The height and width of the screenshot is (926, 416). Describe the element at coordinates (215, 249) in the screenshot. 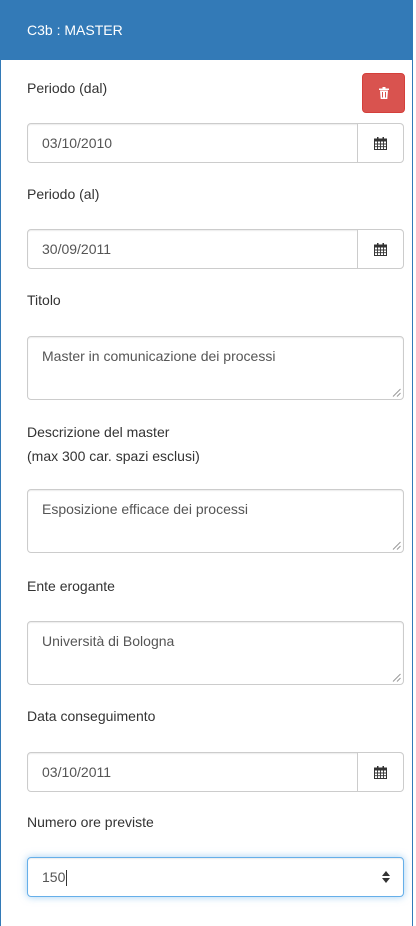

I see `periodo-al-input: 30/09/2011` at that location.